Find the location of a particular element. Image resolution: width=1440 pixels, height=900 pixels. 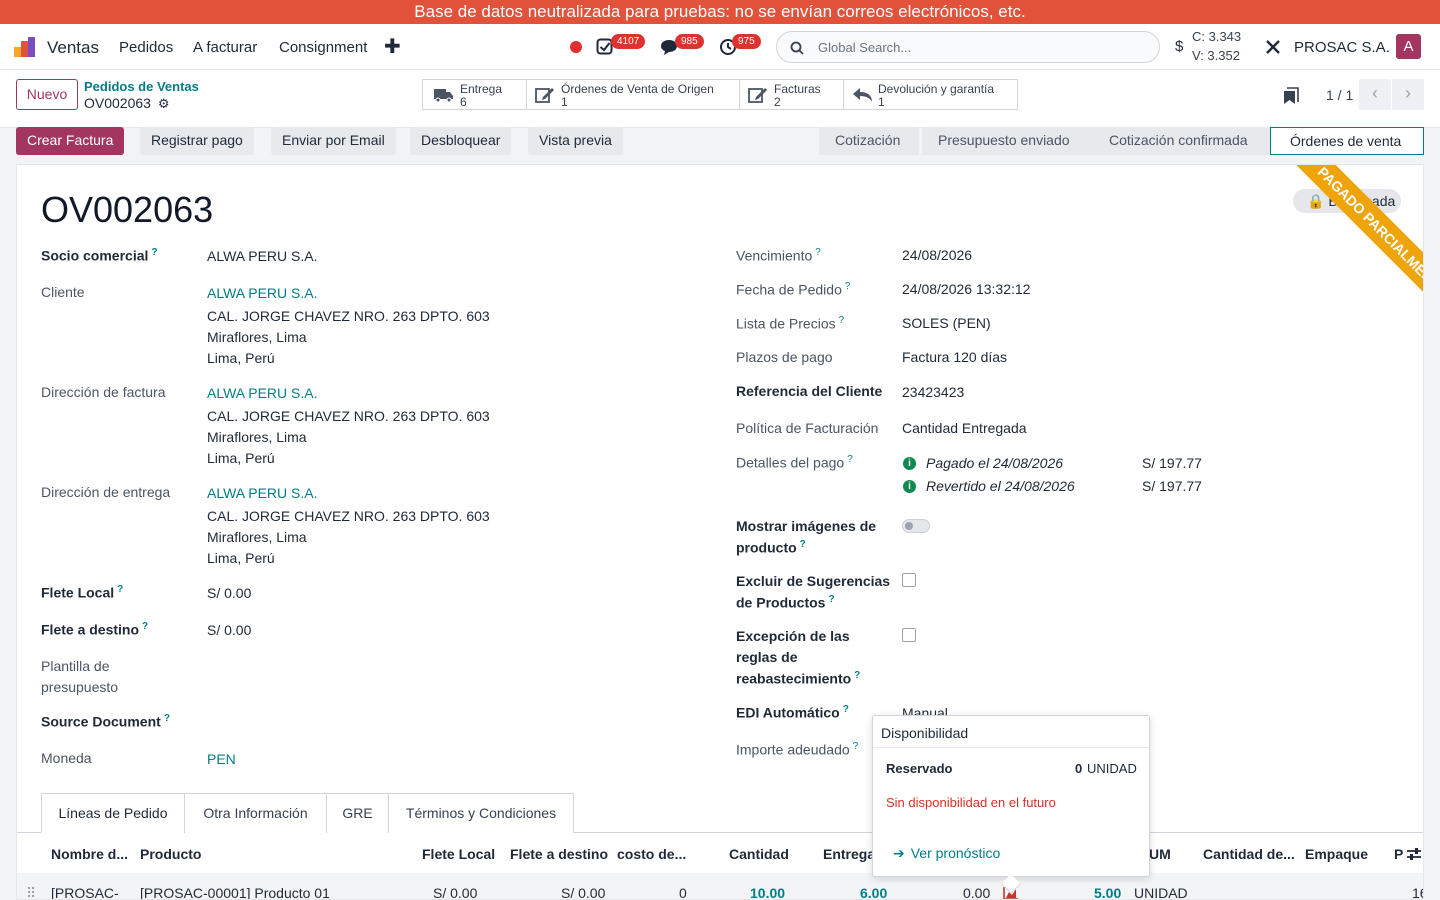

tools-icon is located at coordinates (1273, 47).